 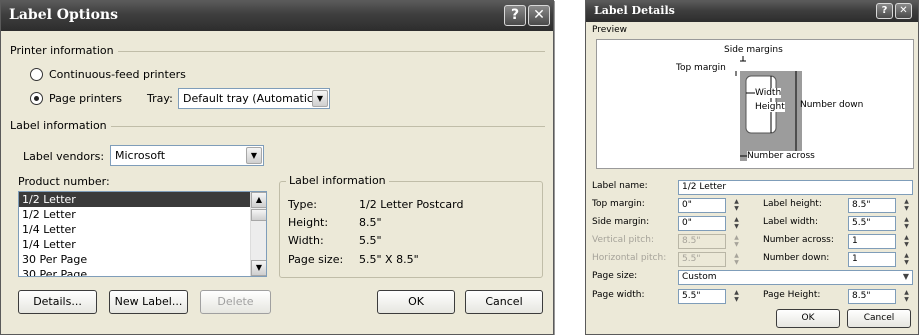 I want to click on label-width-spinner: ▲ ▼, so click(x=906, y=223).